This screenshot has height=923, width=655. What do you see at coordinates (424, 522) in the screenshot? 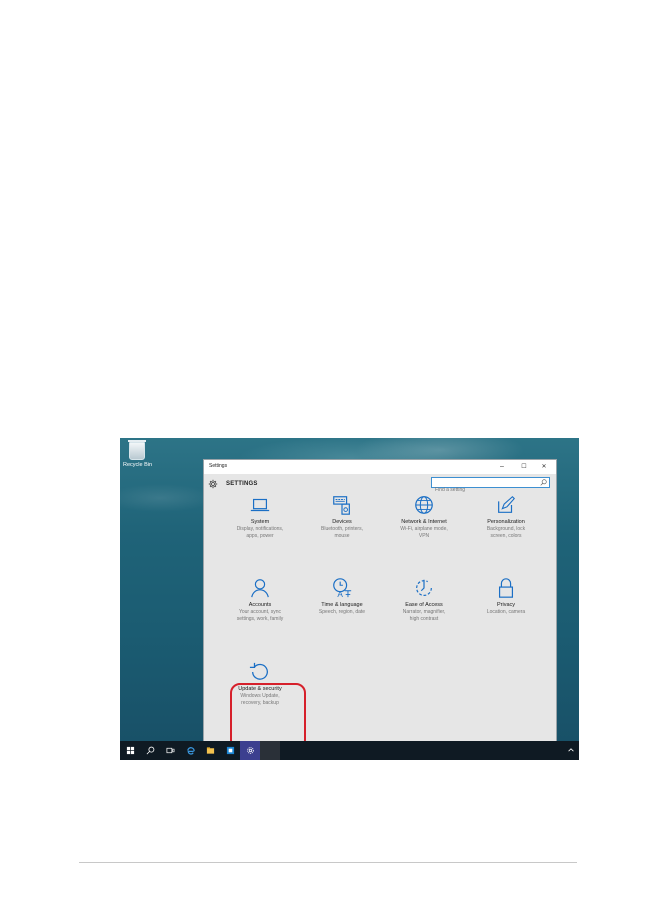
I see `tile-title: Network & Internet` at bounding box center [424, 522].